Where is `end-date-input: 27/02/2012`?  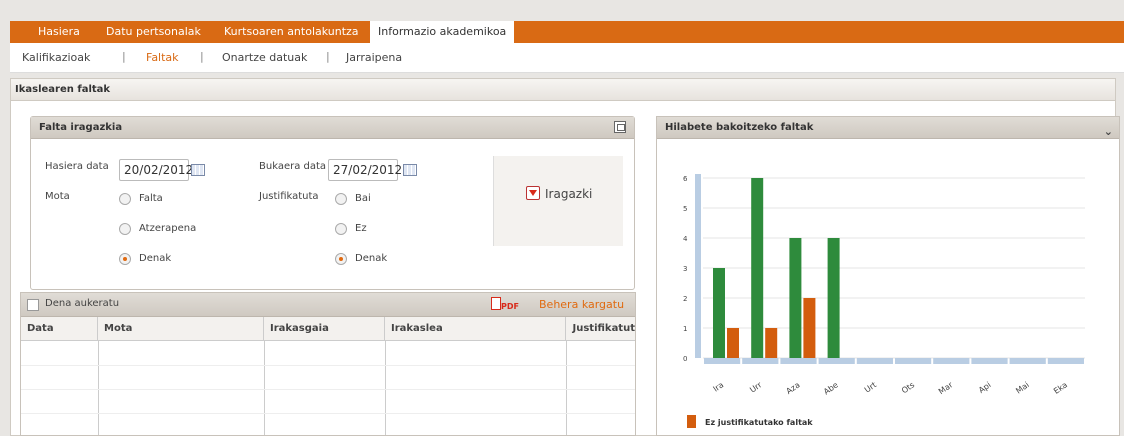 end-date-input: 27/02/2012 is located at coordinates (365, 170).